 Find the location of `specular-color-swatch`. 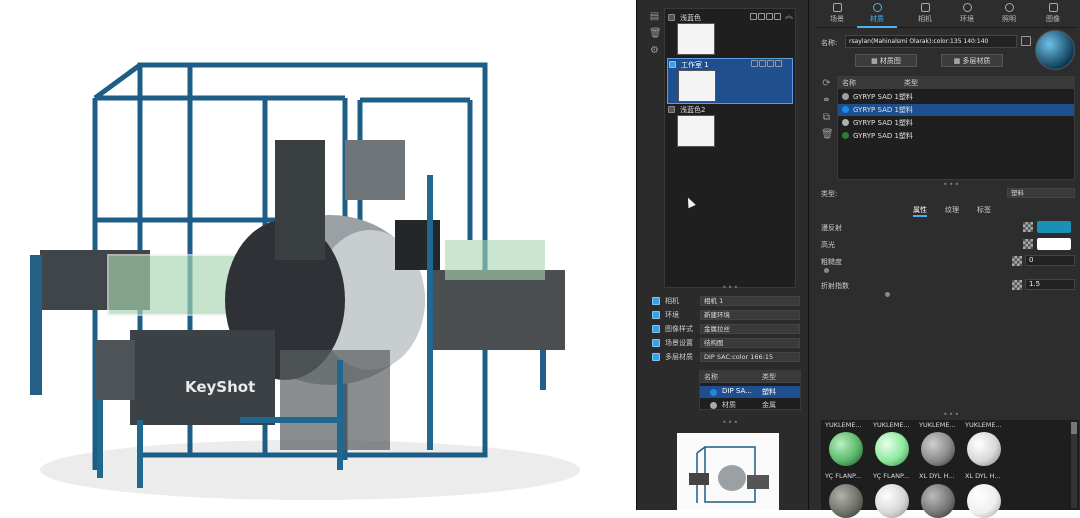

specular-color-swatch is located at coordinates (1054, 244).